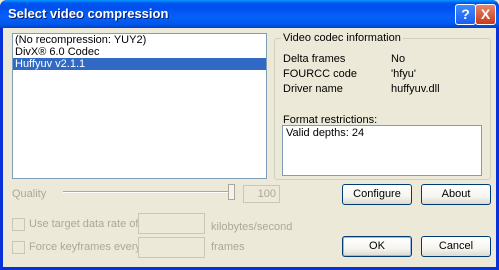 The width and height of the screenshot is (499, 270). What do you see at coordinates (88, 13) in the screenshot?
I see `window-title: Select video compression` at bounding box center [88, 13].